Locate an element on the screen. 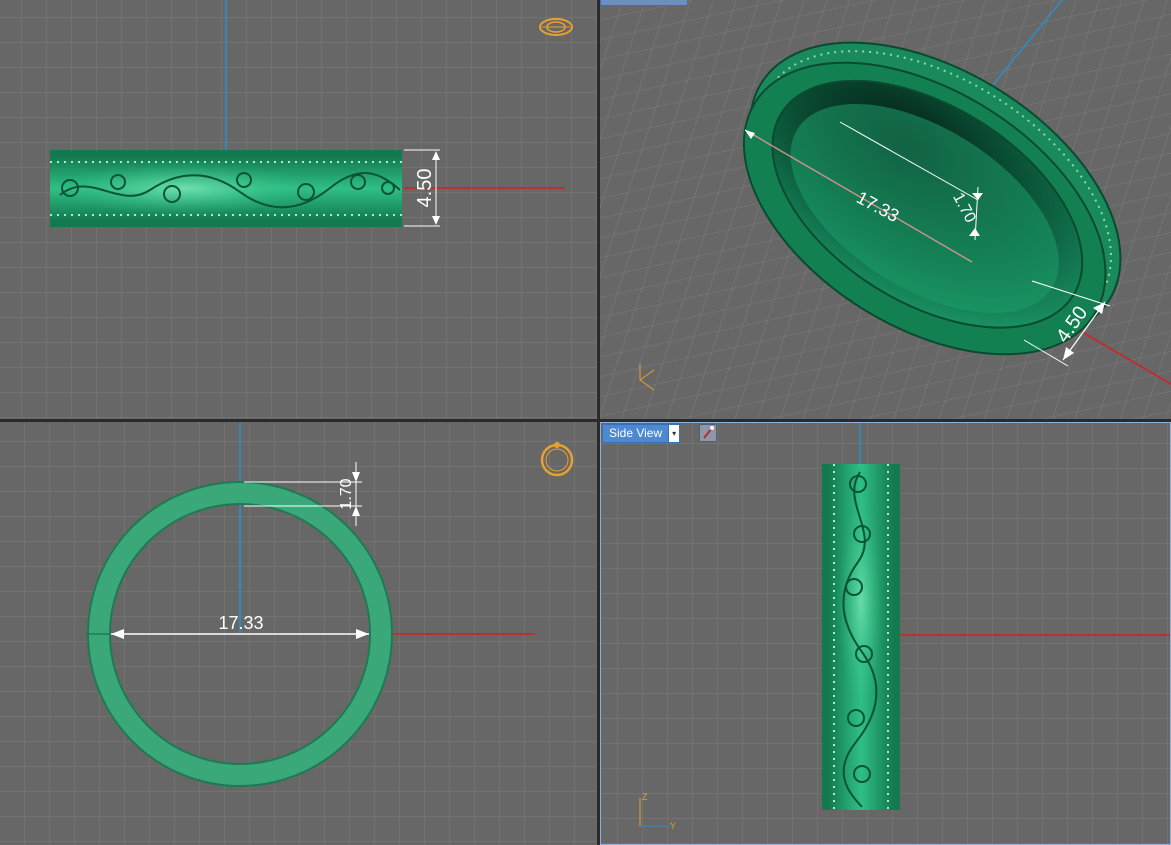  viewport-divider-vertical is located at coordinates (598, 422).